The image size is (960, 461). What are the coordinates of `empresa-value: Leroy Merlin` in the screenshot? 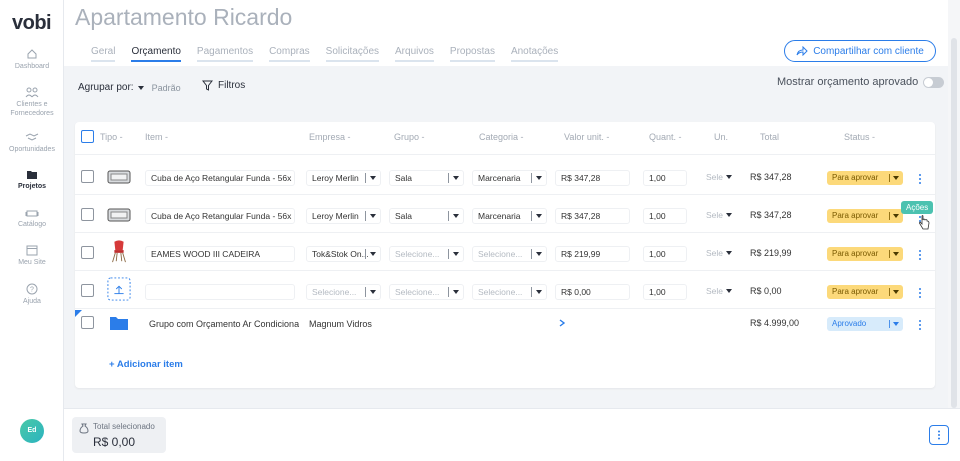 It's located at (335, 178).